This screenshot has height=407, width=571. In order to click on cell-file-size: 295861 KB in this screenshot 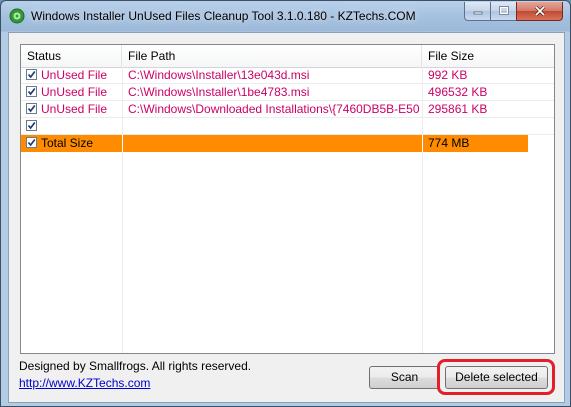, I will do `click(458, 109)`.